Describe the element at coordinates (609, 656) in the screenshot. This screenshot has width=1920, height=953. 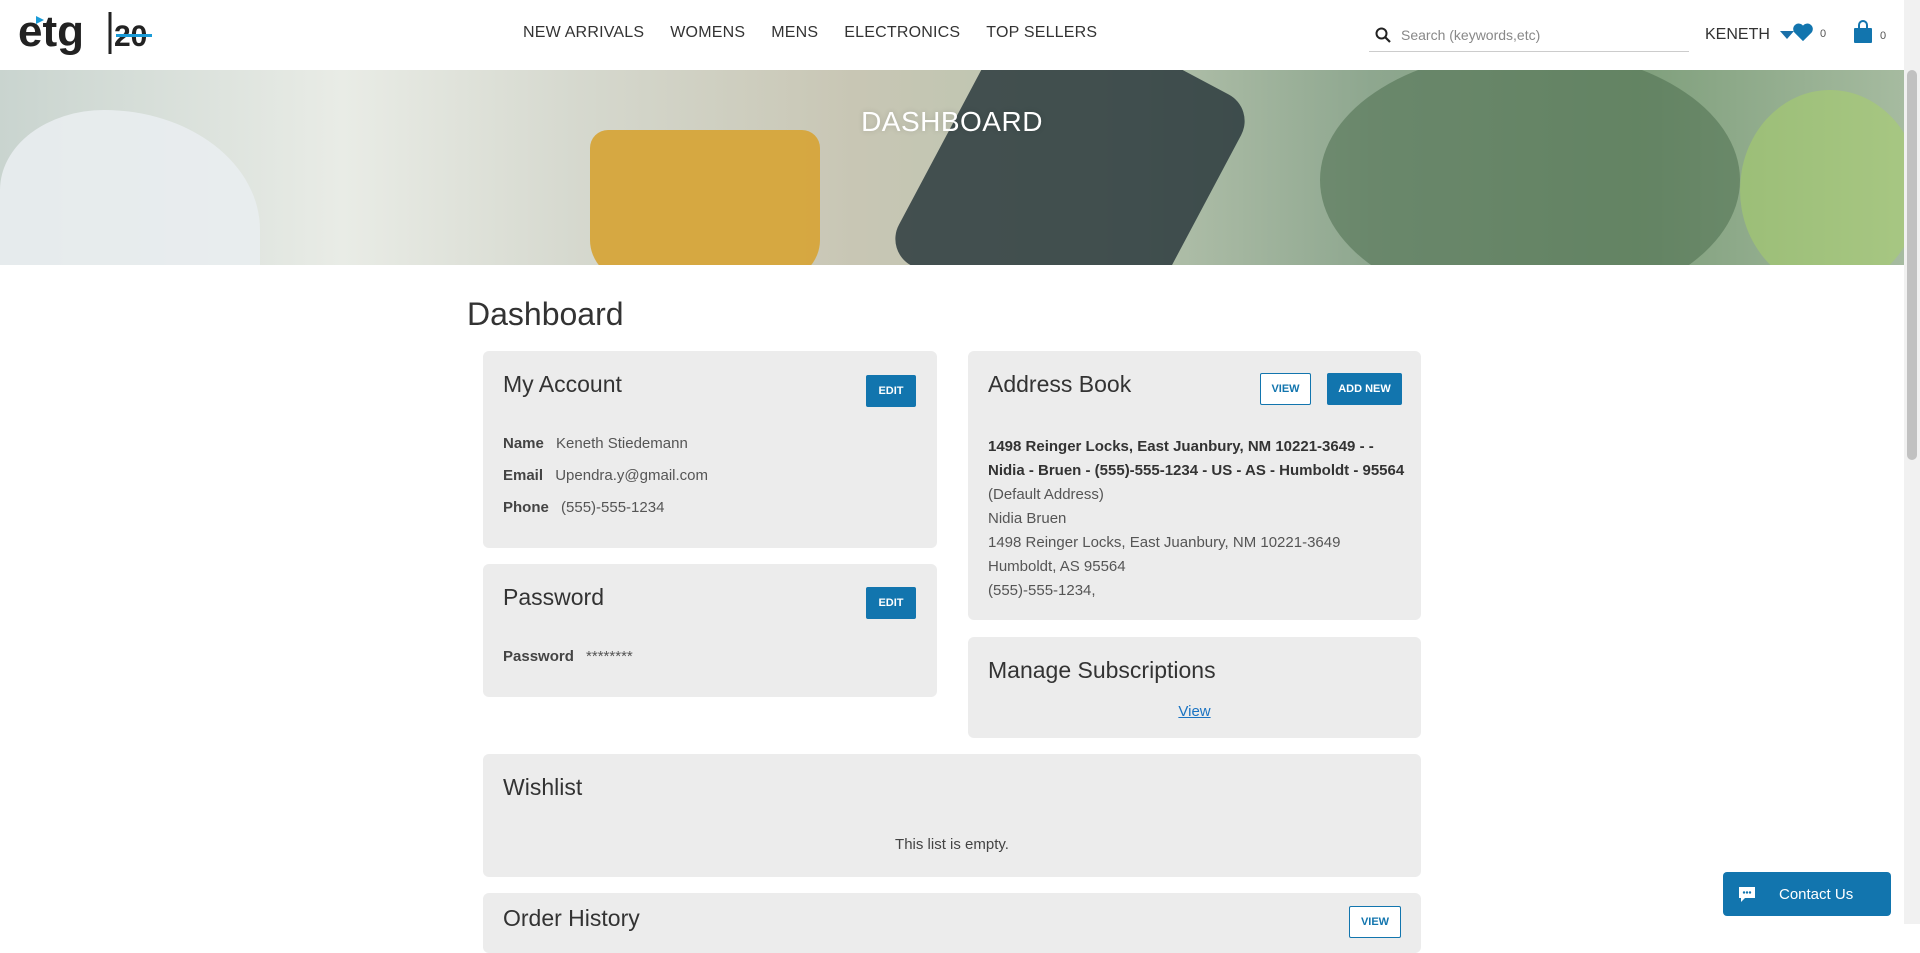
I see `password-value: ********` at that location.